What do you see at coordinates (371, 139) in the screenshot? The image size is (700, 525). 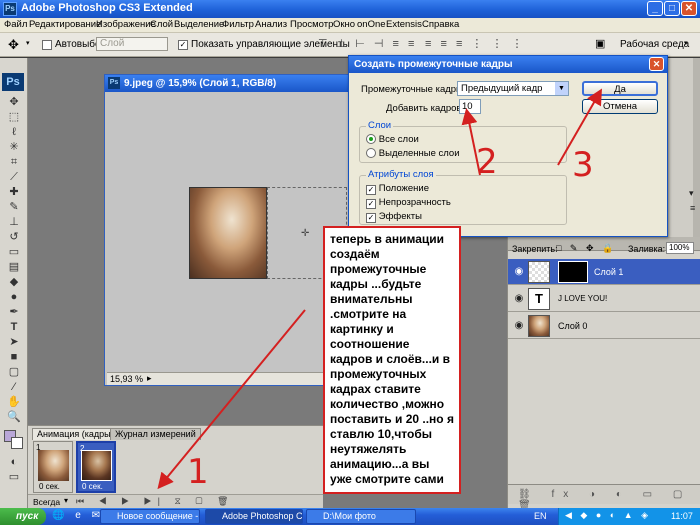 I see `all-layers-radio` at bounding box center [371, 139].